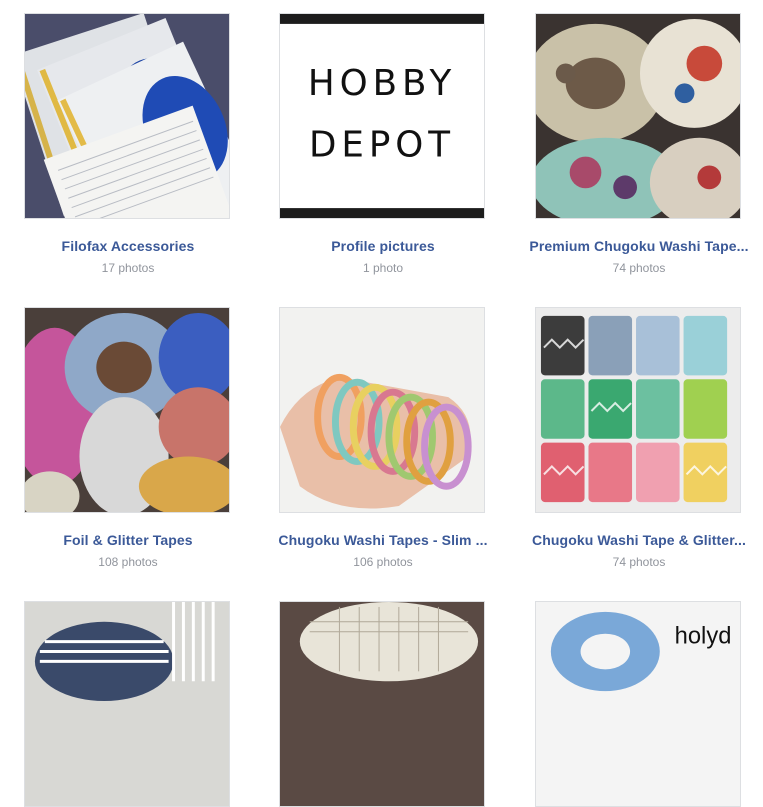 Image resolution: width=763 pixels, height=807 pixels. I want to click on hobby-depot-logo: HOBBY DEPOT, so click(382, 116).